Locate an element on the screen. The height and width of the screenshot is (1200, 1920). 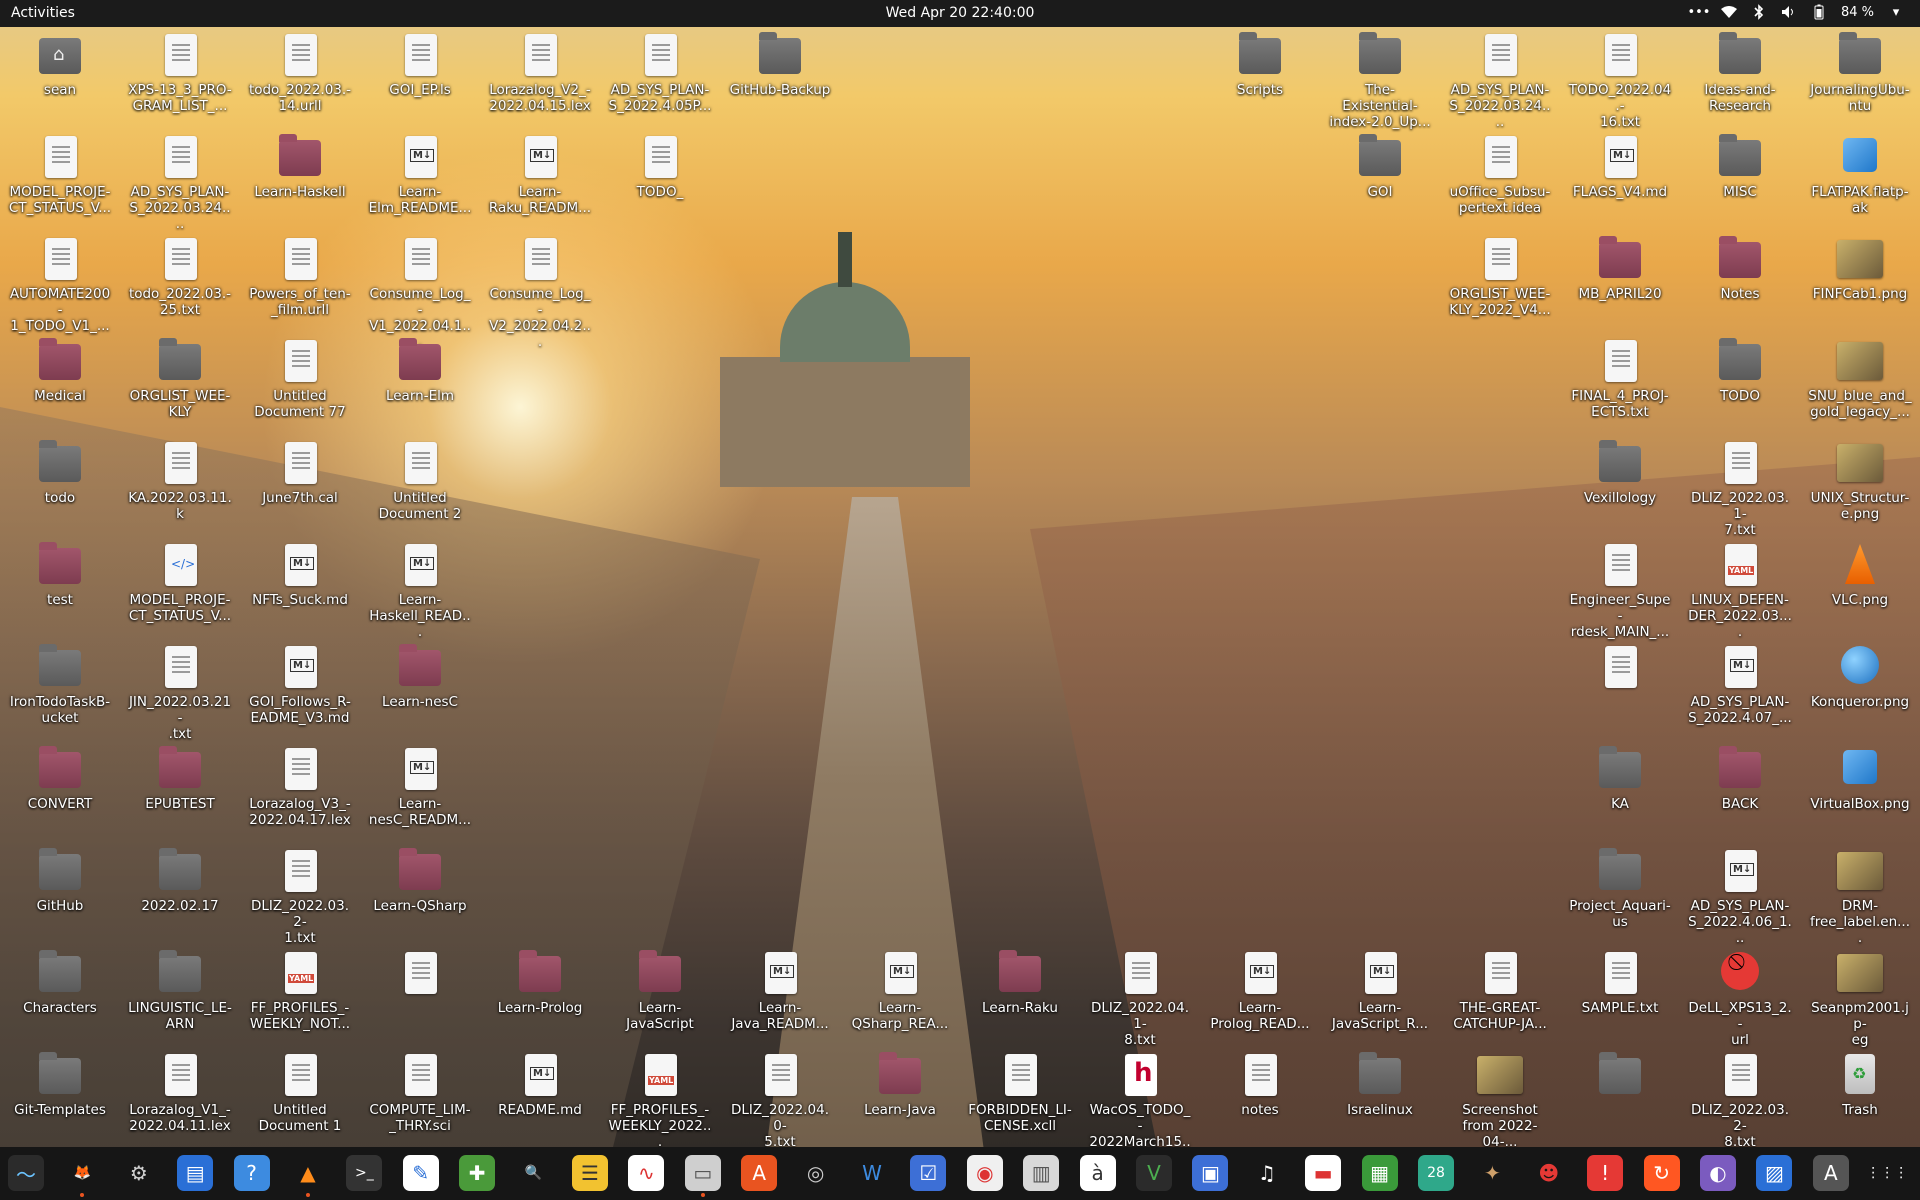
vlc-icon: ▲ is located at coordinates (308, 1176).